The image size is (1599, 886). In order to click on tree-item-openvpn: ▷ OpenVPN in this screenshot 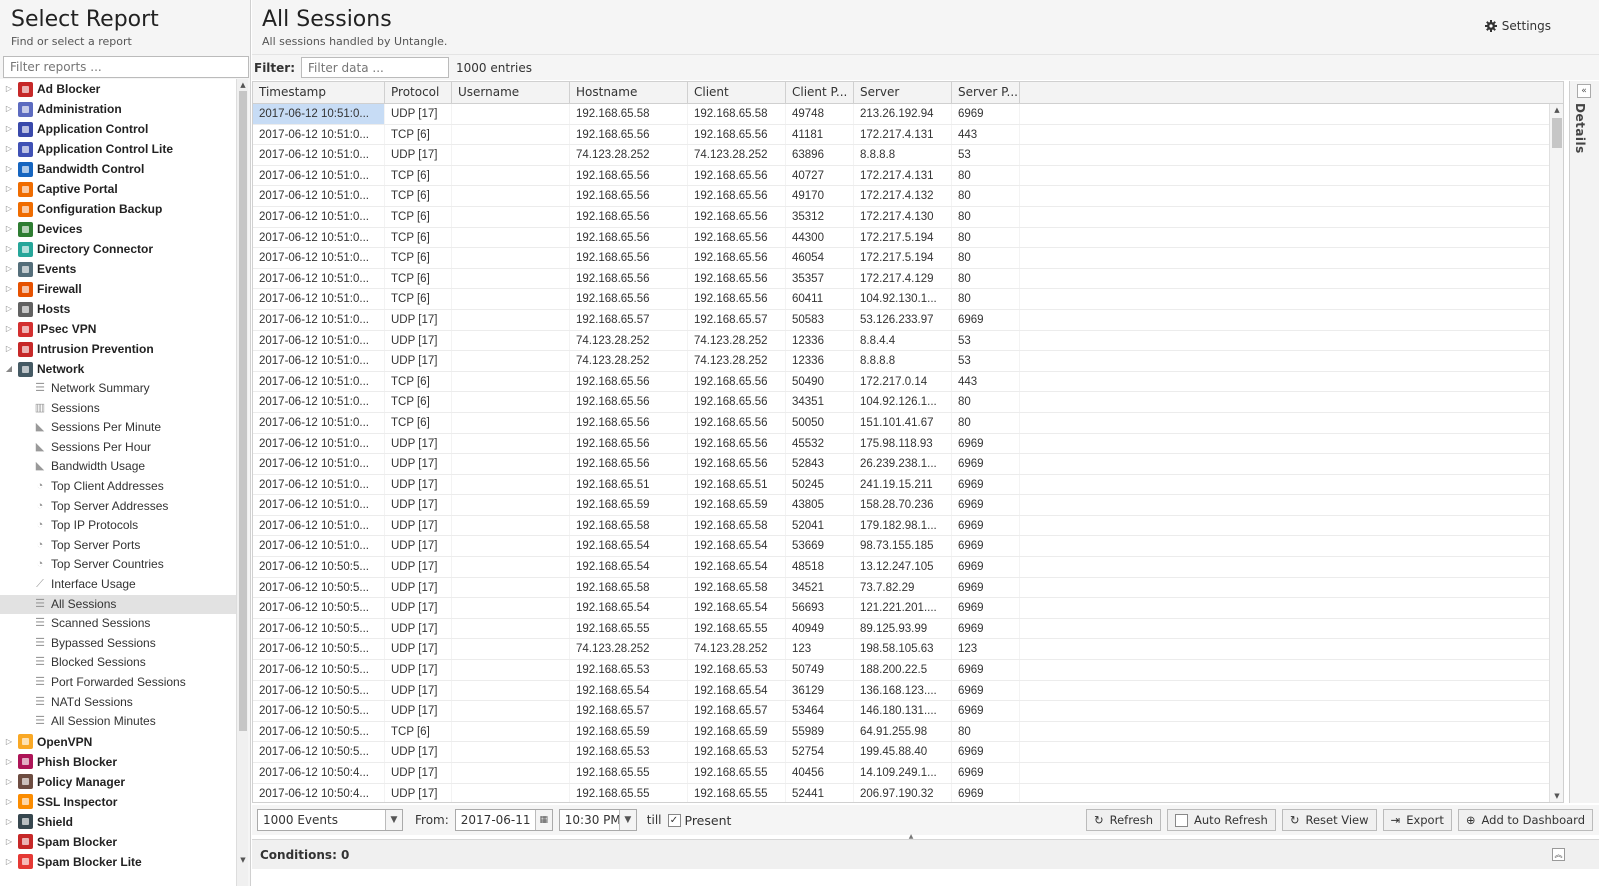, I will do `click(118, 742)`.